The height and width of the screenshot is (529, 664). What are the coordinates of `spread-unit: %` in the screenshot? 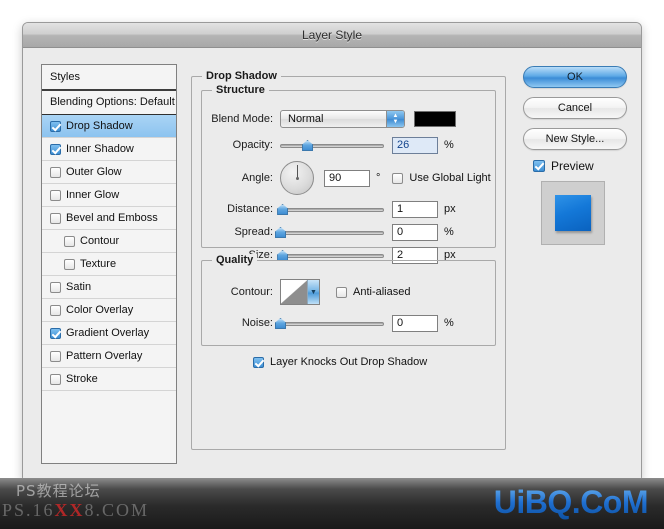 It's located at (449, 232).